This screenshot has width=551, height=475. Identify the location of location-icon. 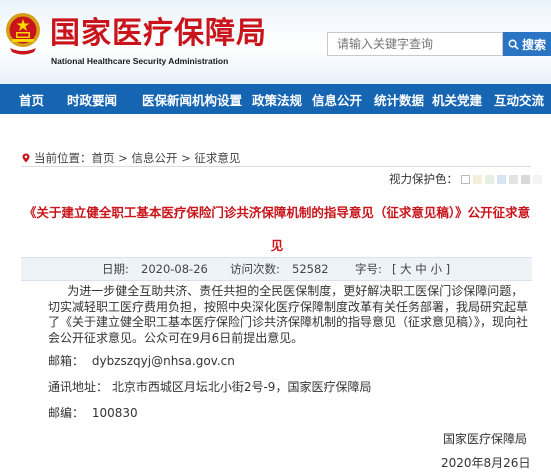
(26, 158).